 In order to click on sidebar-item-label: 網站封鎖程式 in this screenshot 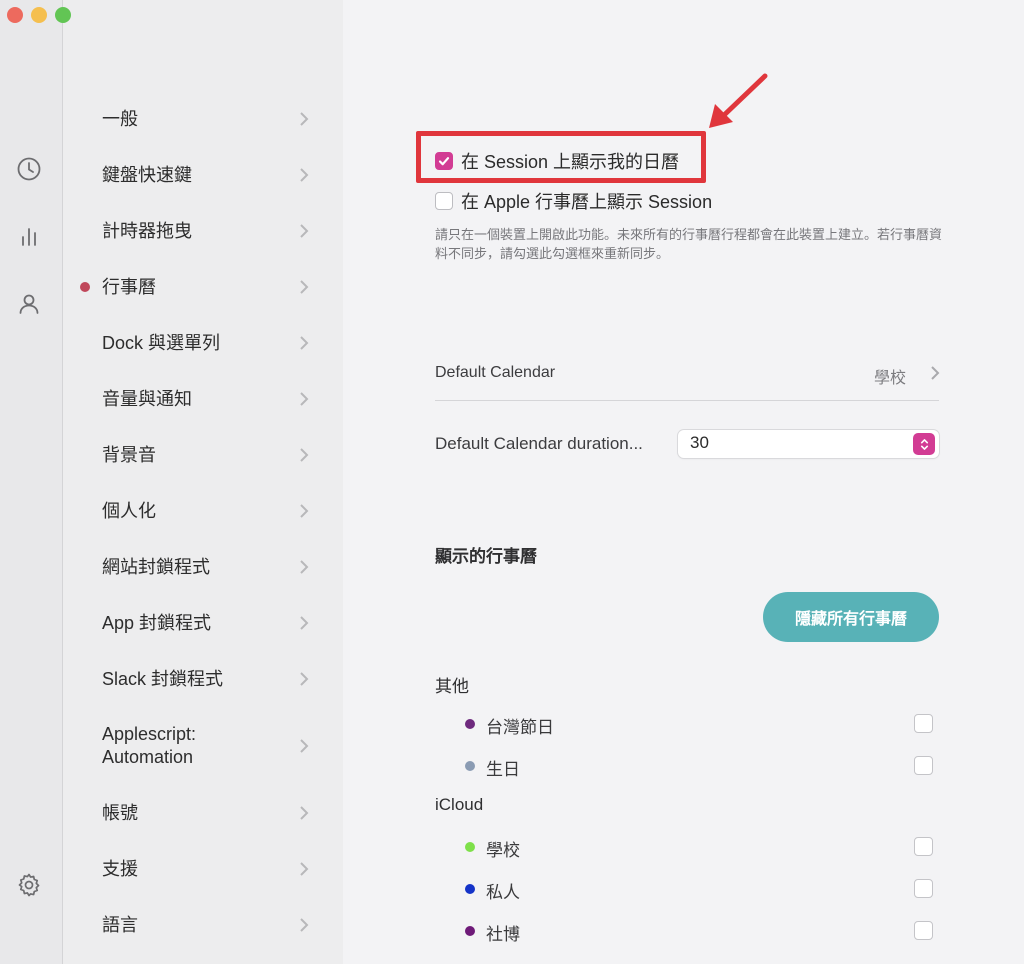, I will do `click(156, 566)`.